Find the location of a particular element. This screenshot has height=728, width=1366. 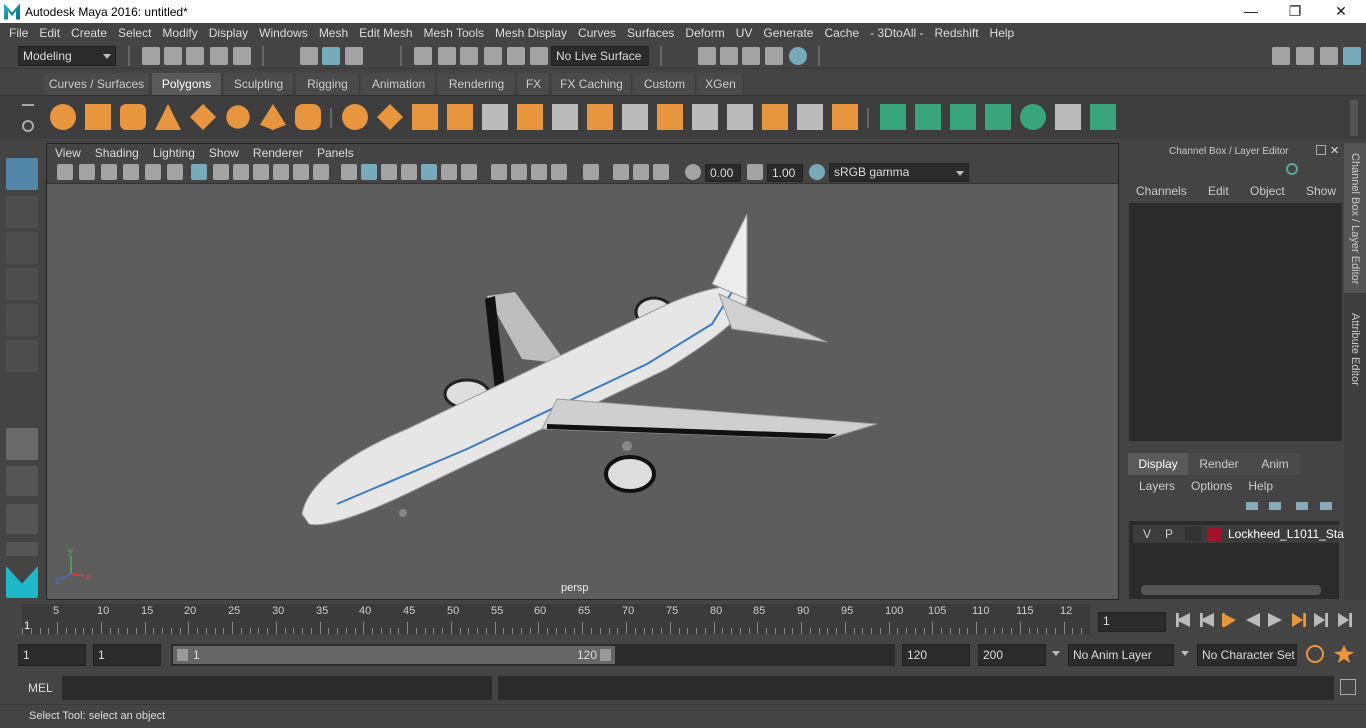

gamma-field: 1.00 is located at coordinates (785, 173).